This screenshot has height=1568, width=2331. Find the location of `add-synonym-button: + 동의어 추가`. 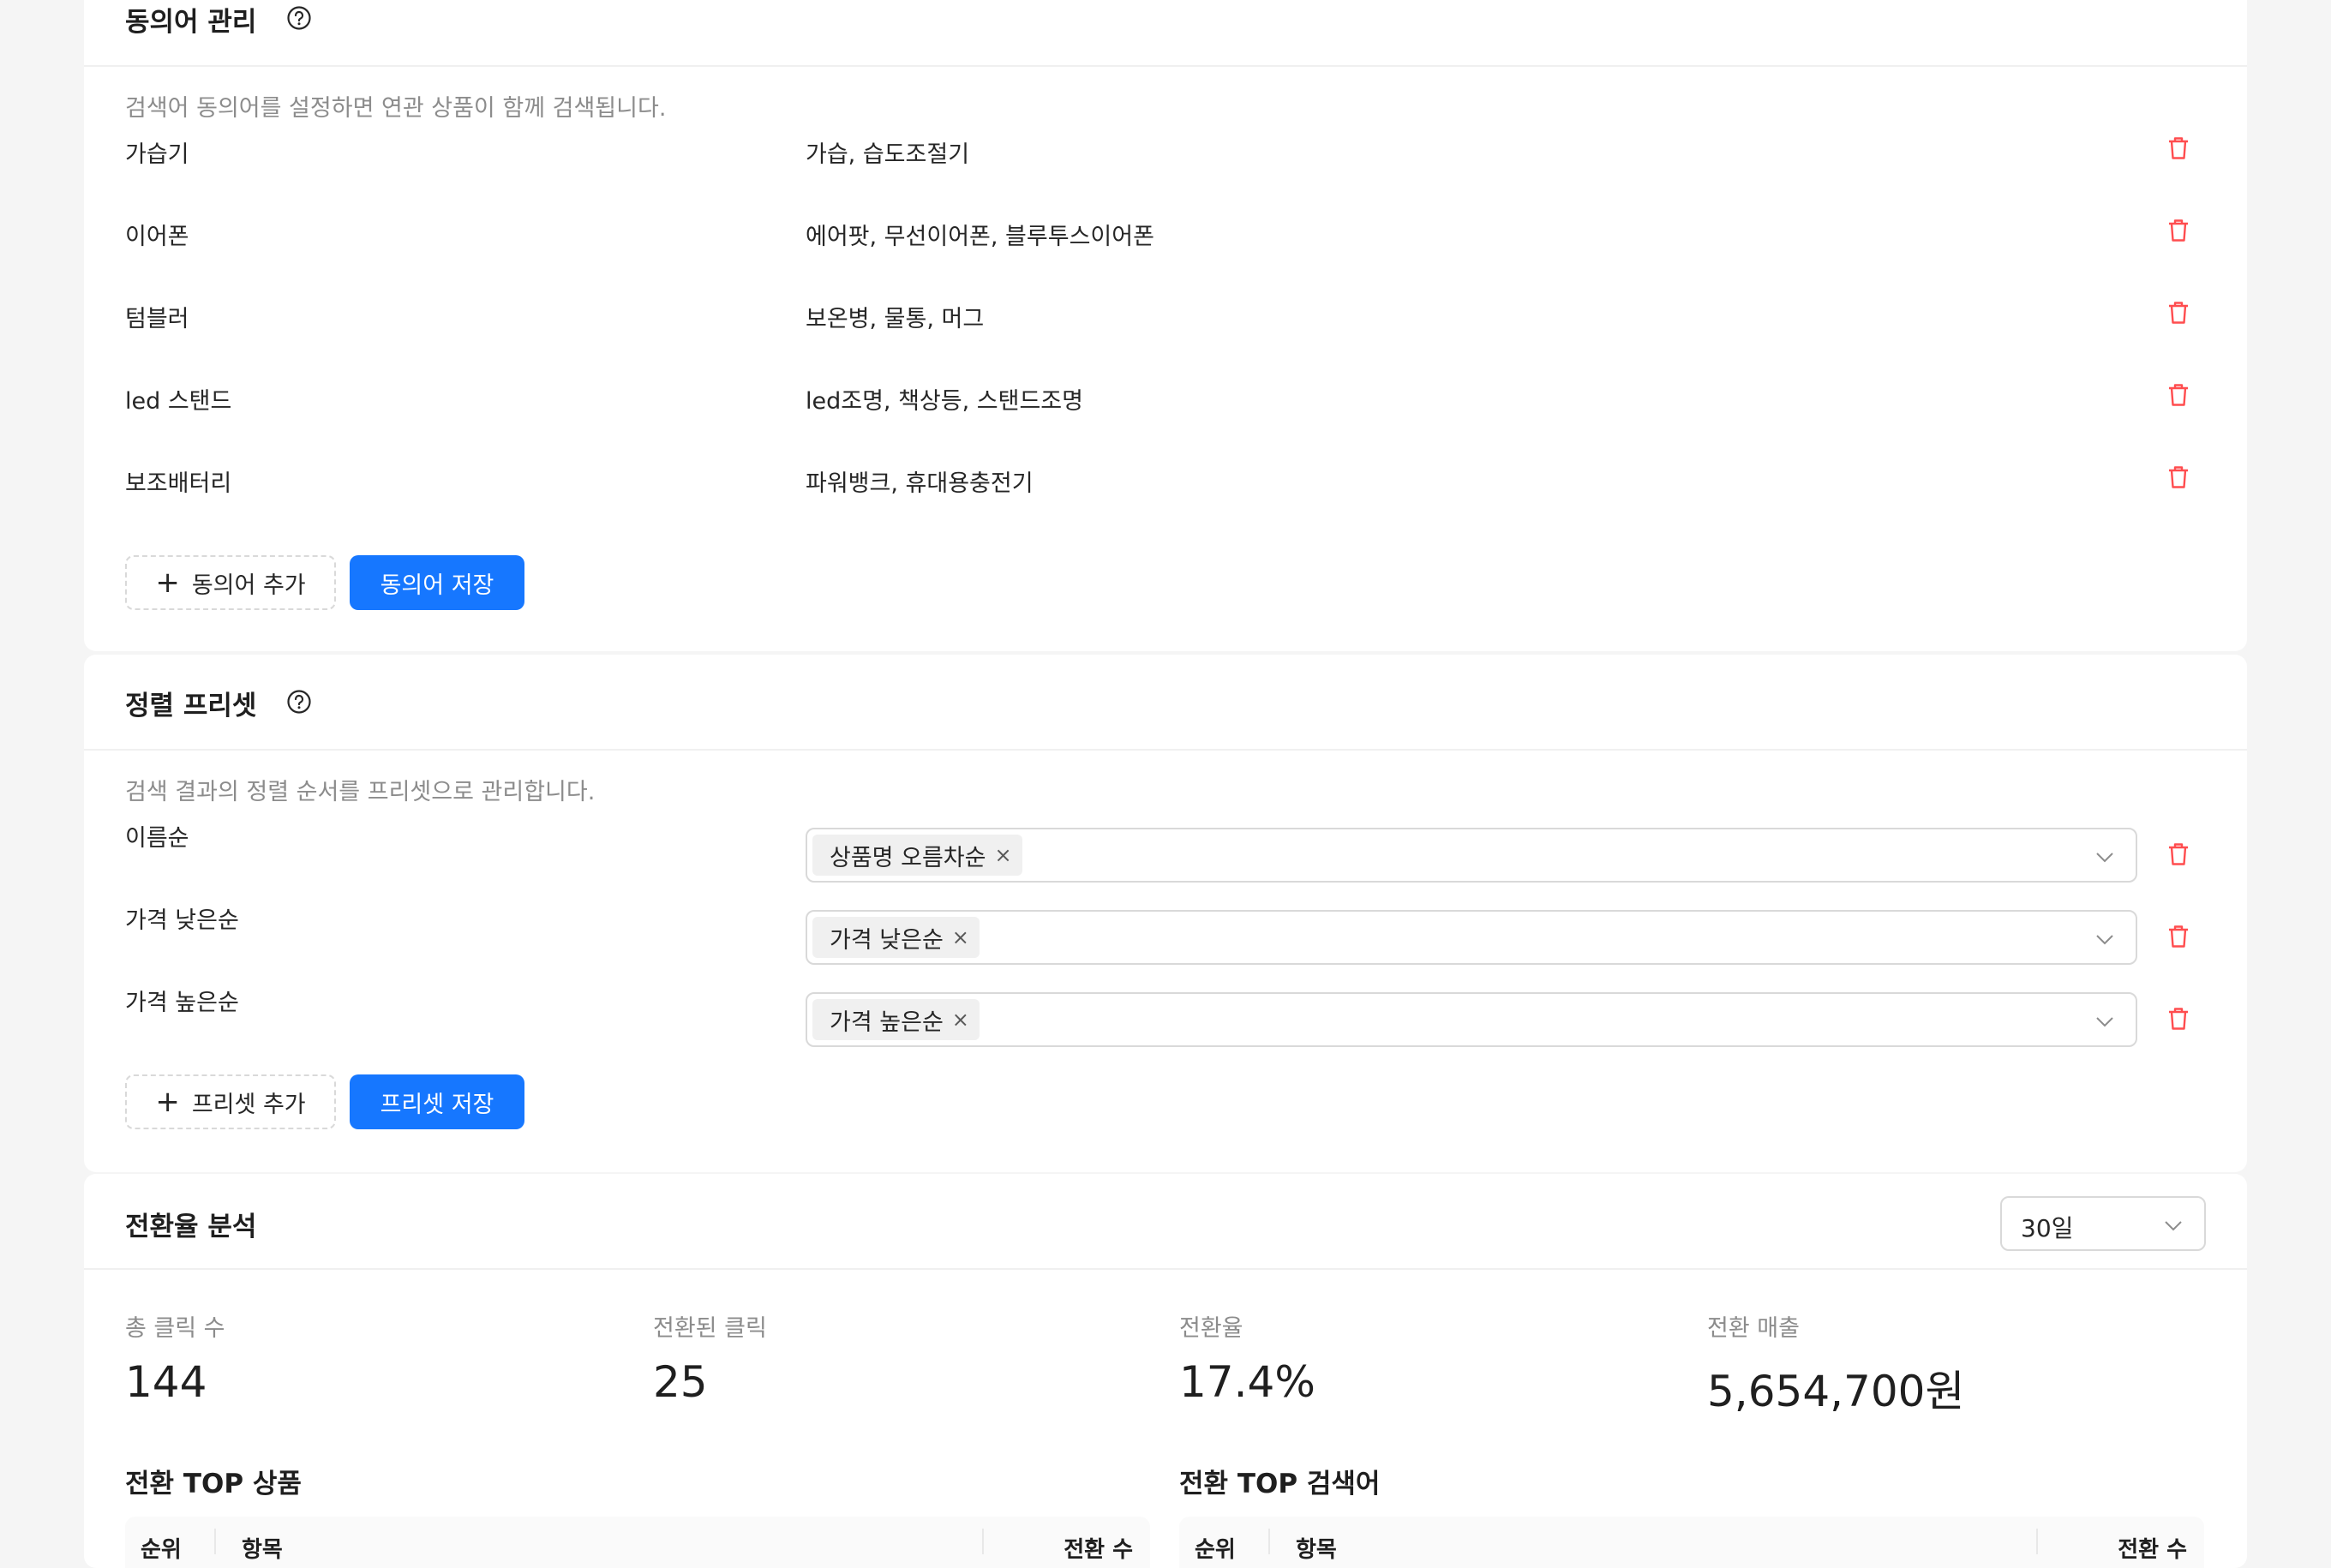

add-synonym-button: + 동의어 추가 is located at coordinates (231, 582).